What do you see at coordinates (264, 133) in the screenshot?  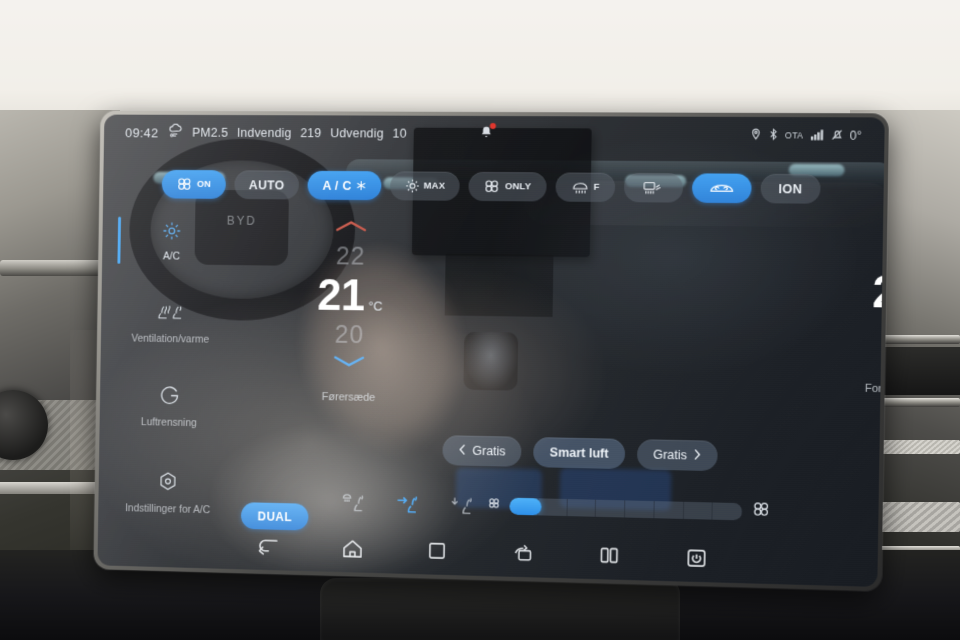 I see `indoor-label: Indvendig` at bounding box center [264, 133].